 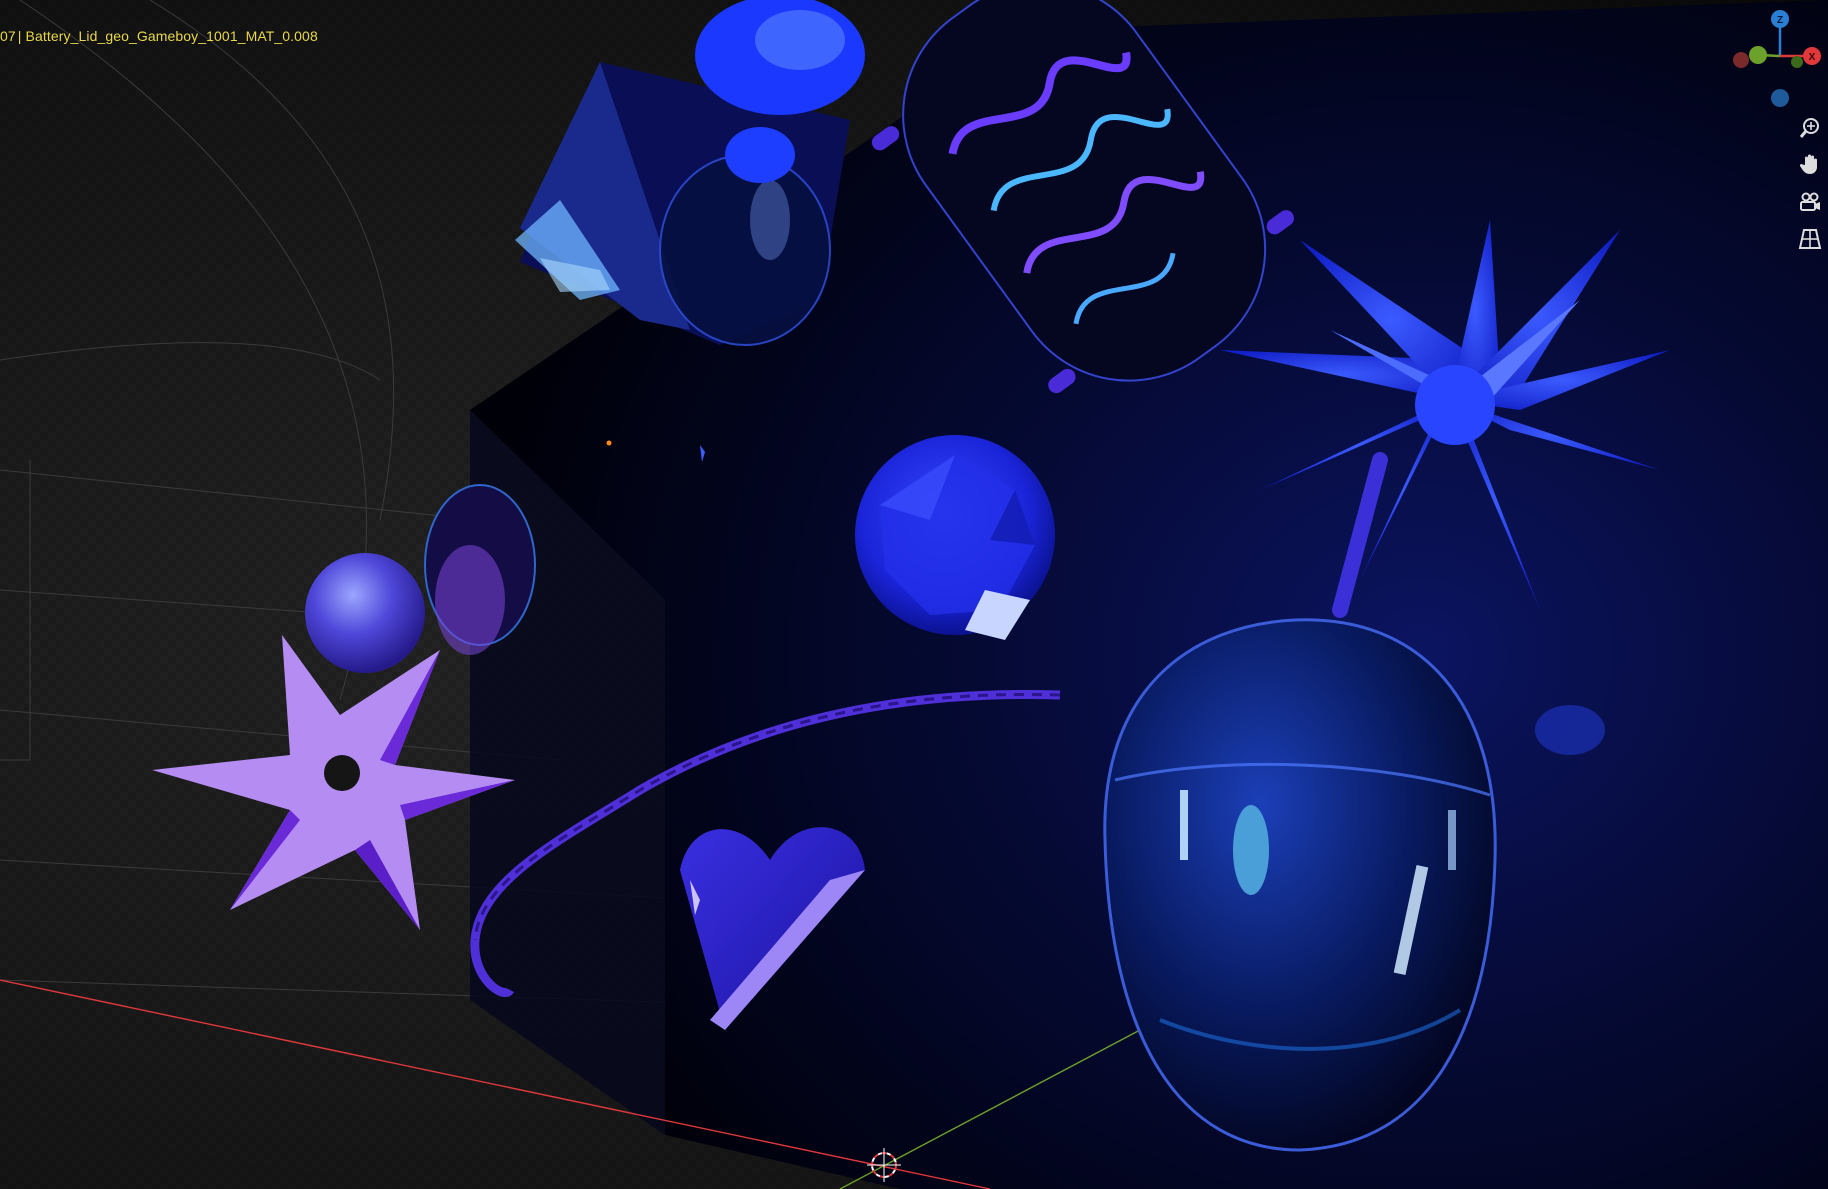 I want to click on light-glow, so click(x=1570, y=730).